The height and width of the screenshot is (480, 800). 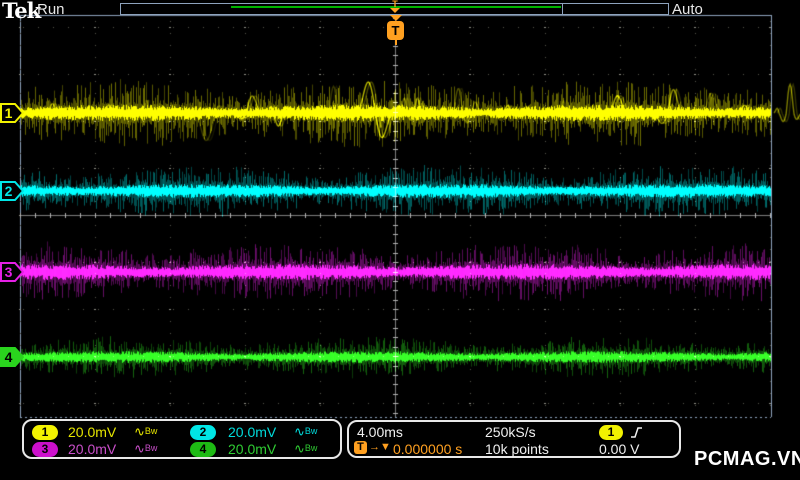 What do you see at coordinates (9, 272) in the screenshot?
I see `svg-text: 3` at bounding box center [9, 272].